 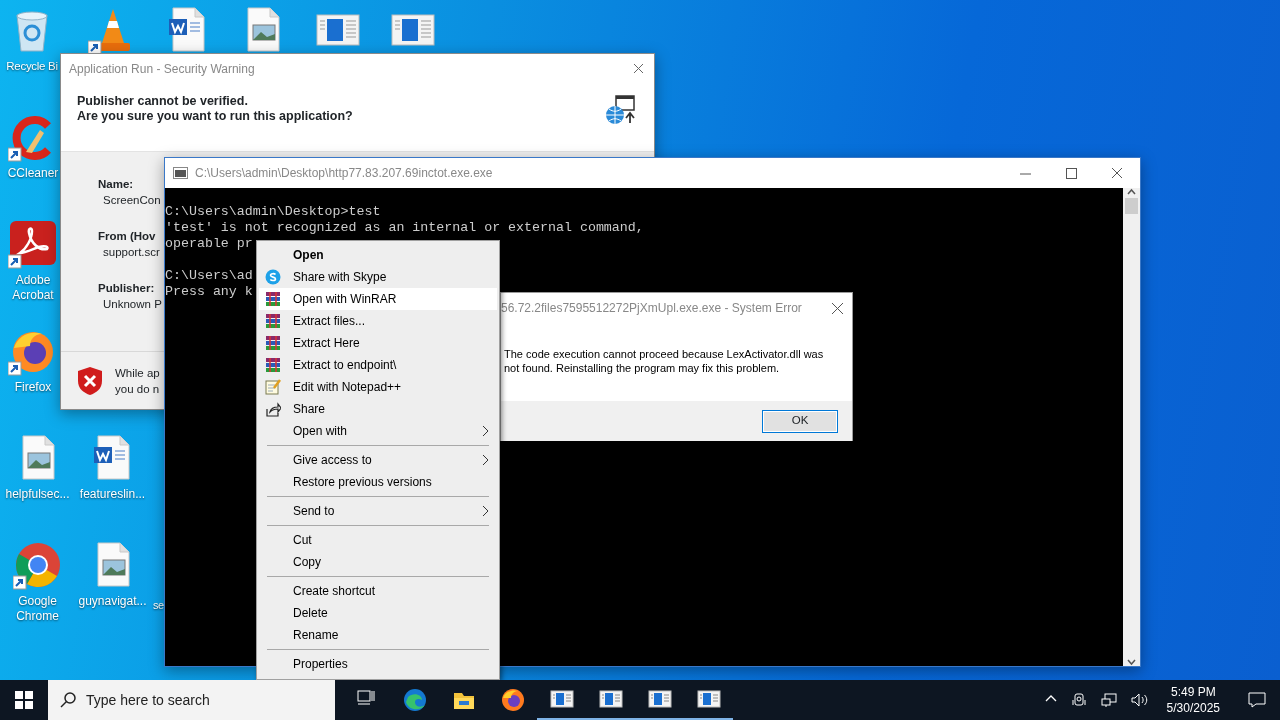 I want to click on menu-item: Open with, so click(x=378, y=431).